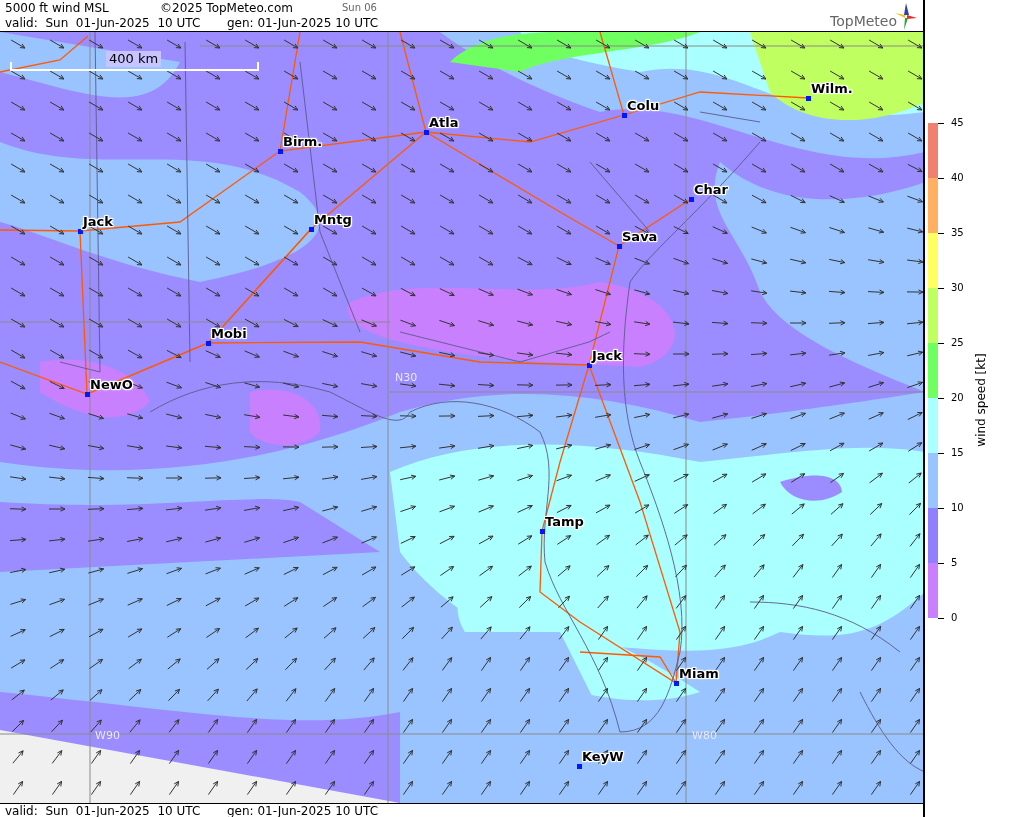 This screenshot has height=817, width=1017. I want to click on city-label: Char, so click(711, 189).